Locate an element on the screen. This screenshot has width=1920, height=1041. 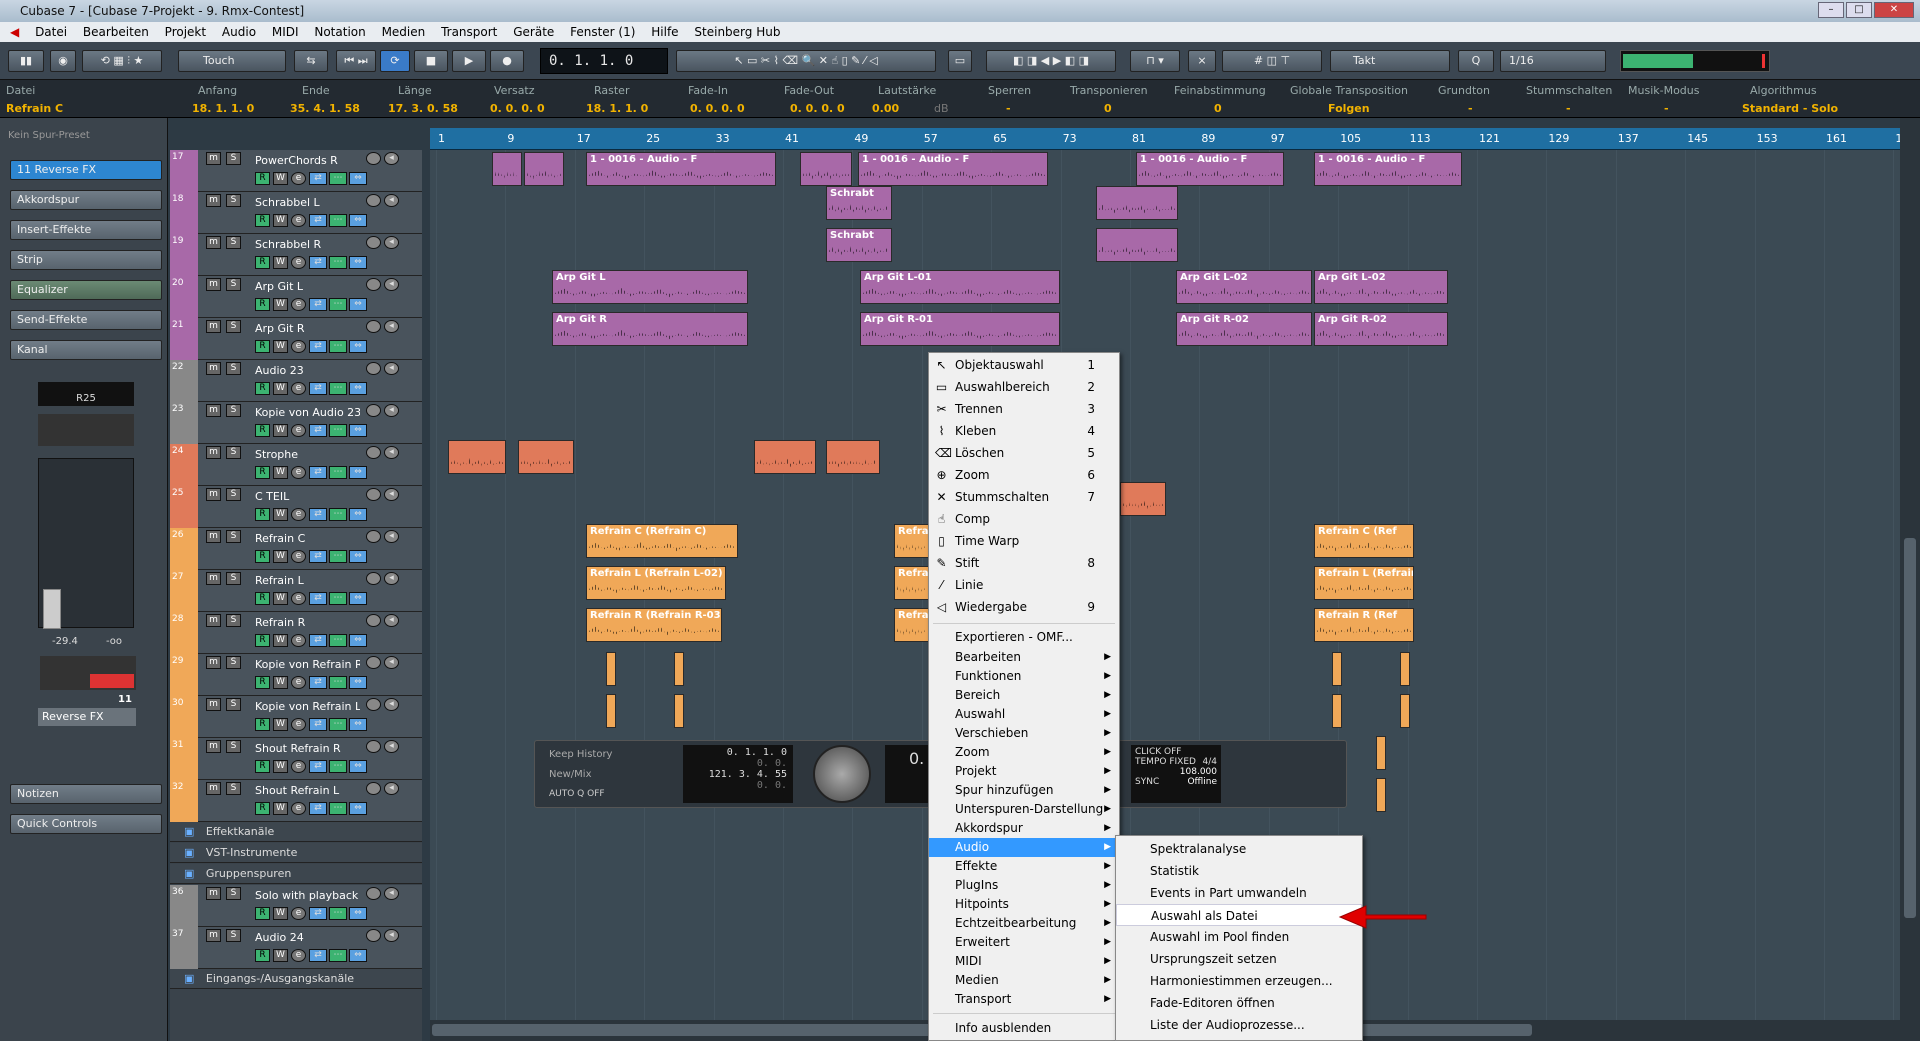
info-value-ende: 35. 4. 1. 58 is located at coordinates (325, 108).